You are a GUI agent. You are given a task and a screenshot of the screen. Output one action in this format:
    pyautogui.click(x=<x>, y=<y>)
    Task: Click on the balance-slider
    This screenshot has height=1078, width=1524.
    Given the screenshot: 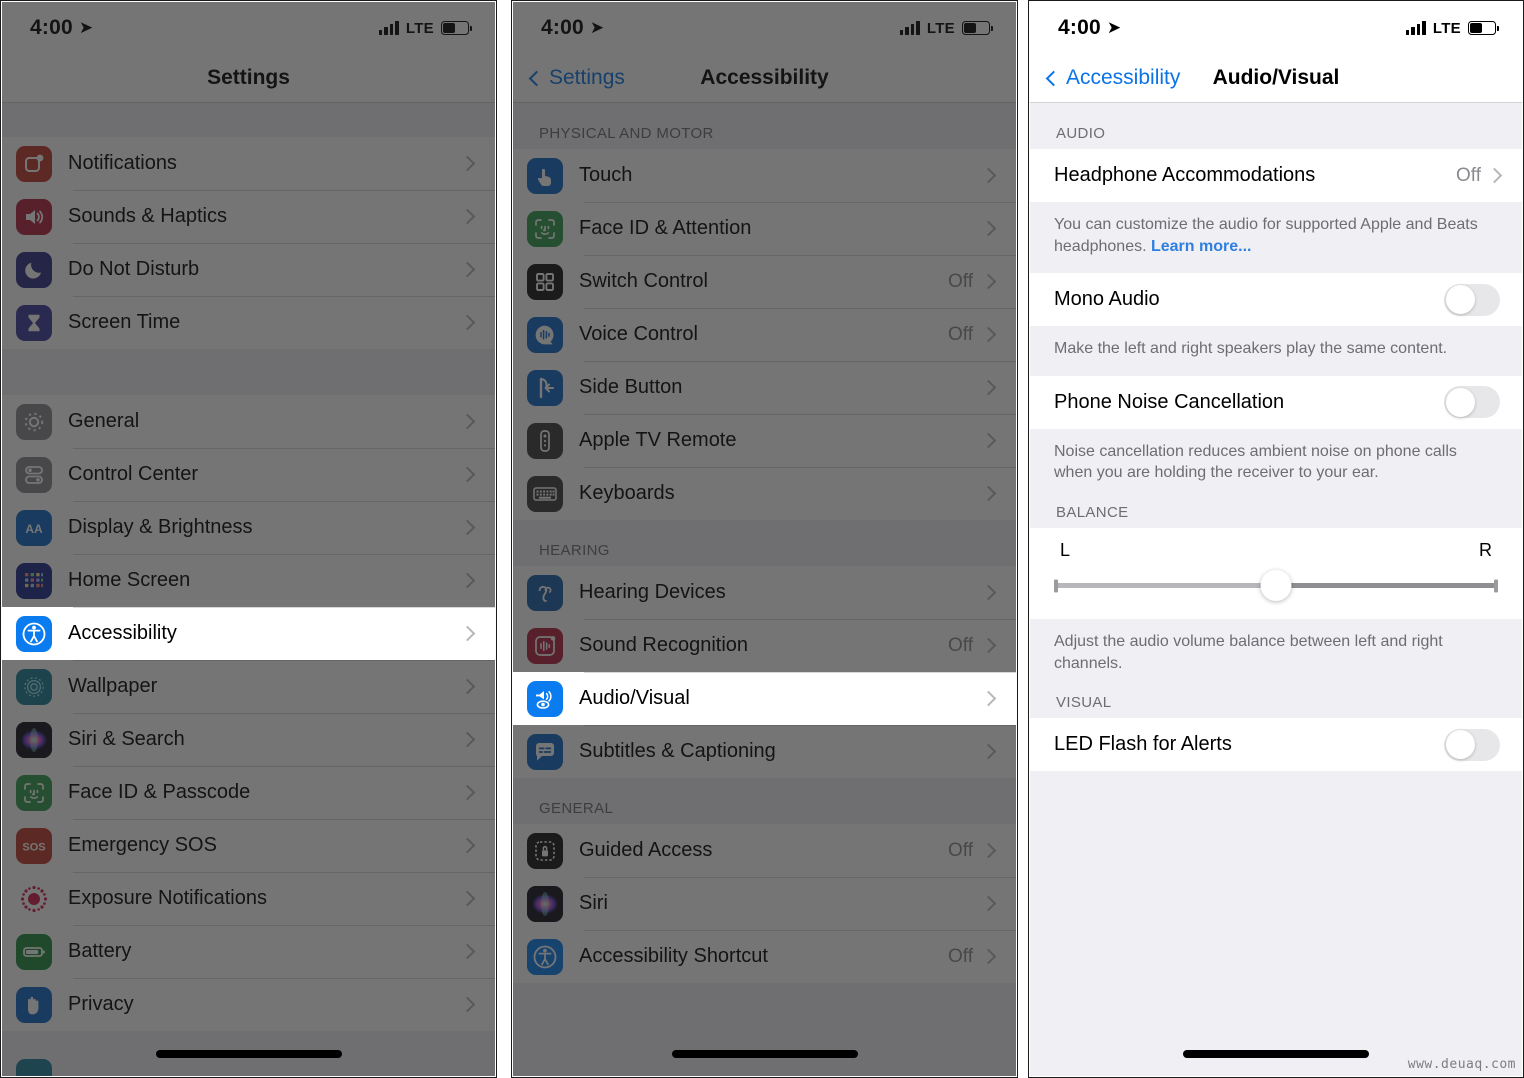 What is the action you would take?
    pyautogui.click(x=1276, y=586)
    